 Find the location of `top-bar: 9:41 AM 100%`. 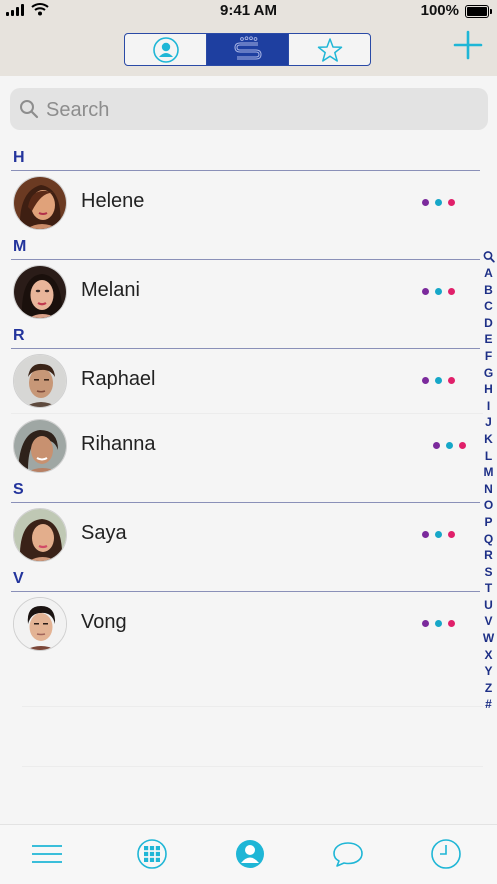

top-bar: 9:41 AM 100% is located at coordinates (248, 38).